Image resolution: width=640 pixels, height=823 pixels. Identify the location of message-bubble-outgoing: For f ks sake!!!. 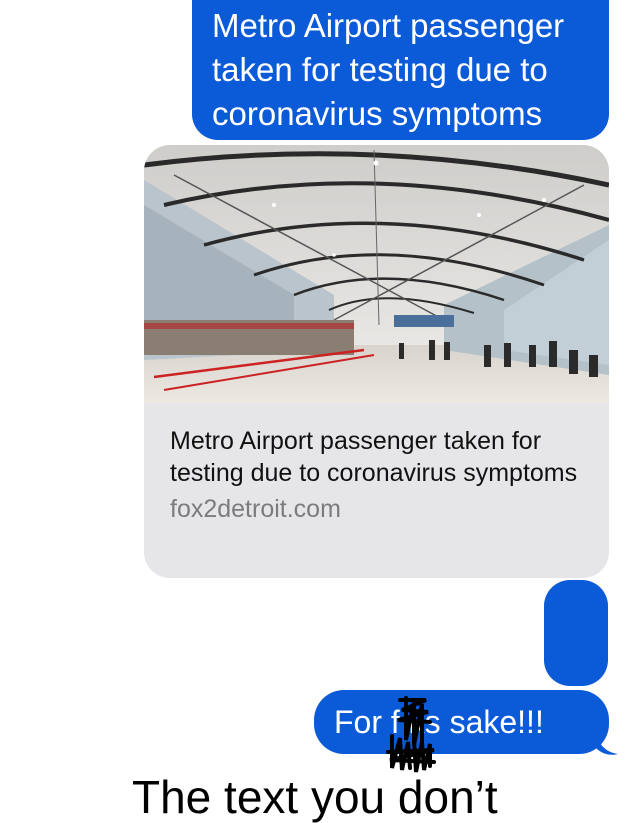
(461, 722).